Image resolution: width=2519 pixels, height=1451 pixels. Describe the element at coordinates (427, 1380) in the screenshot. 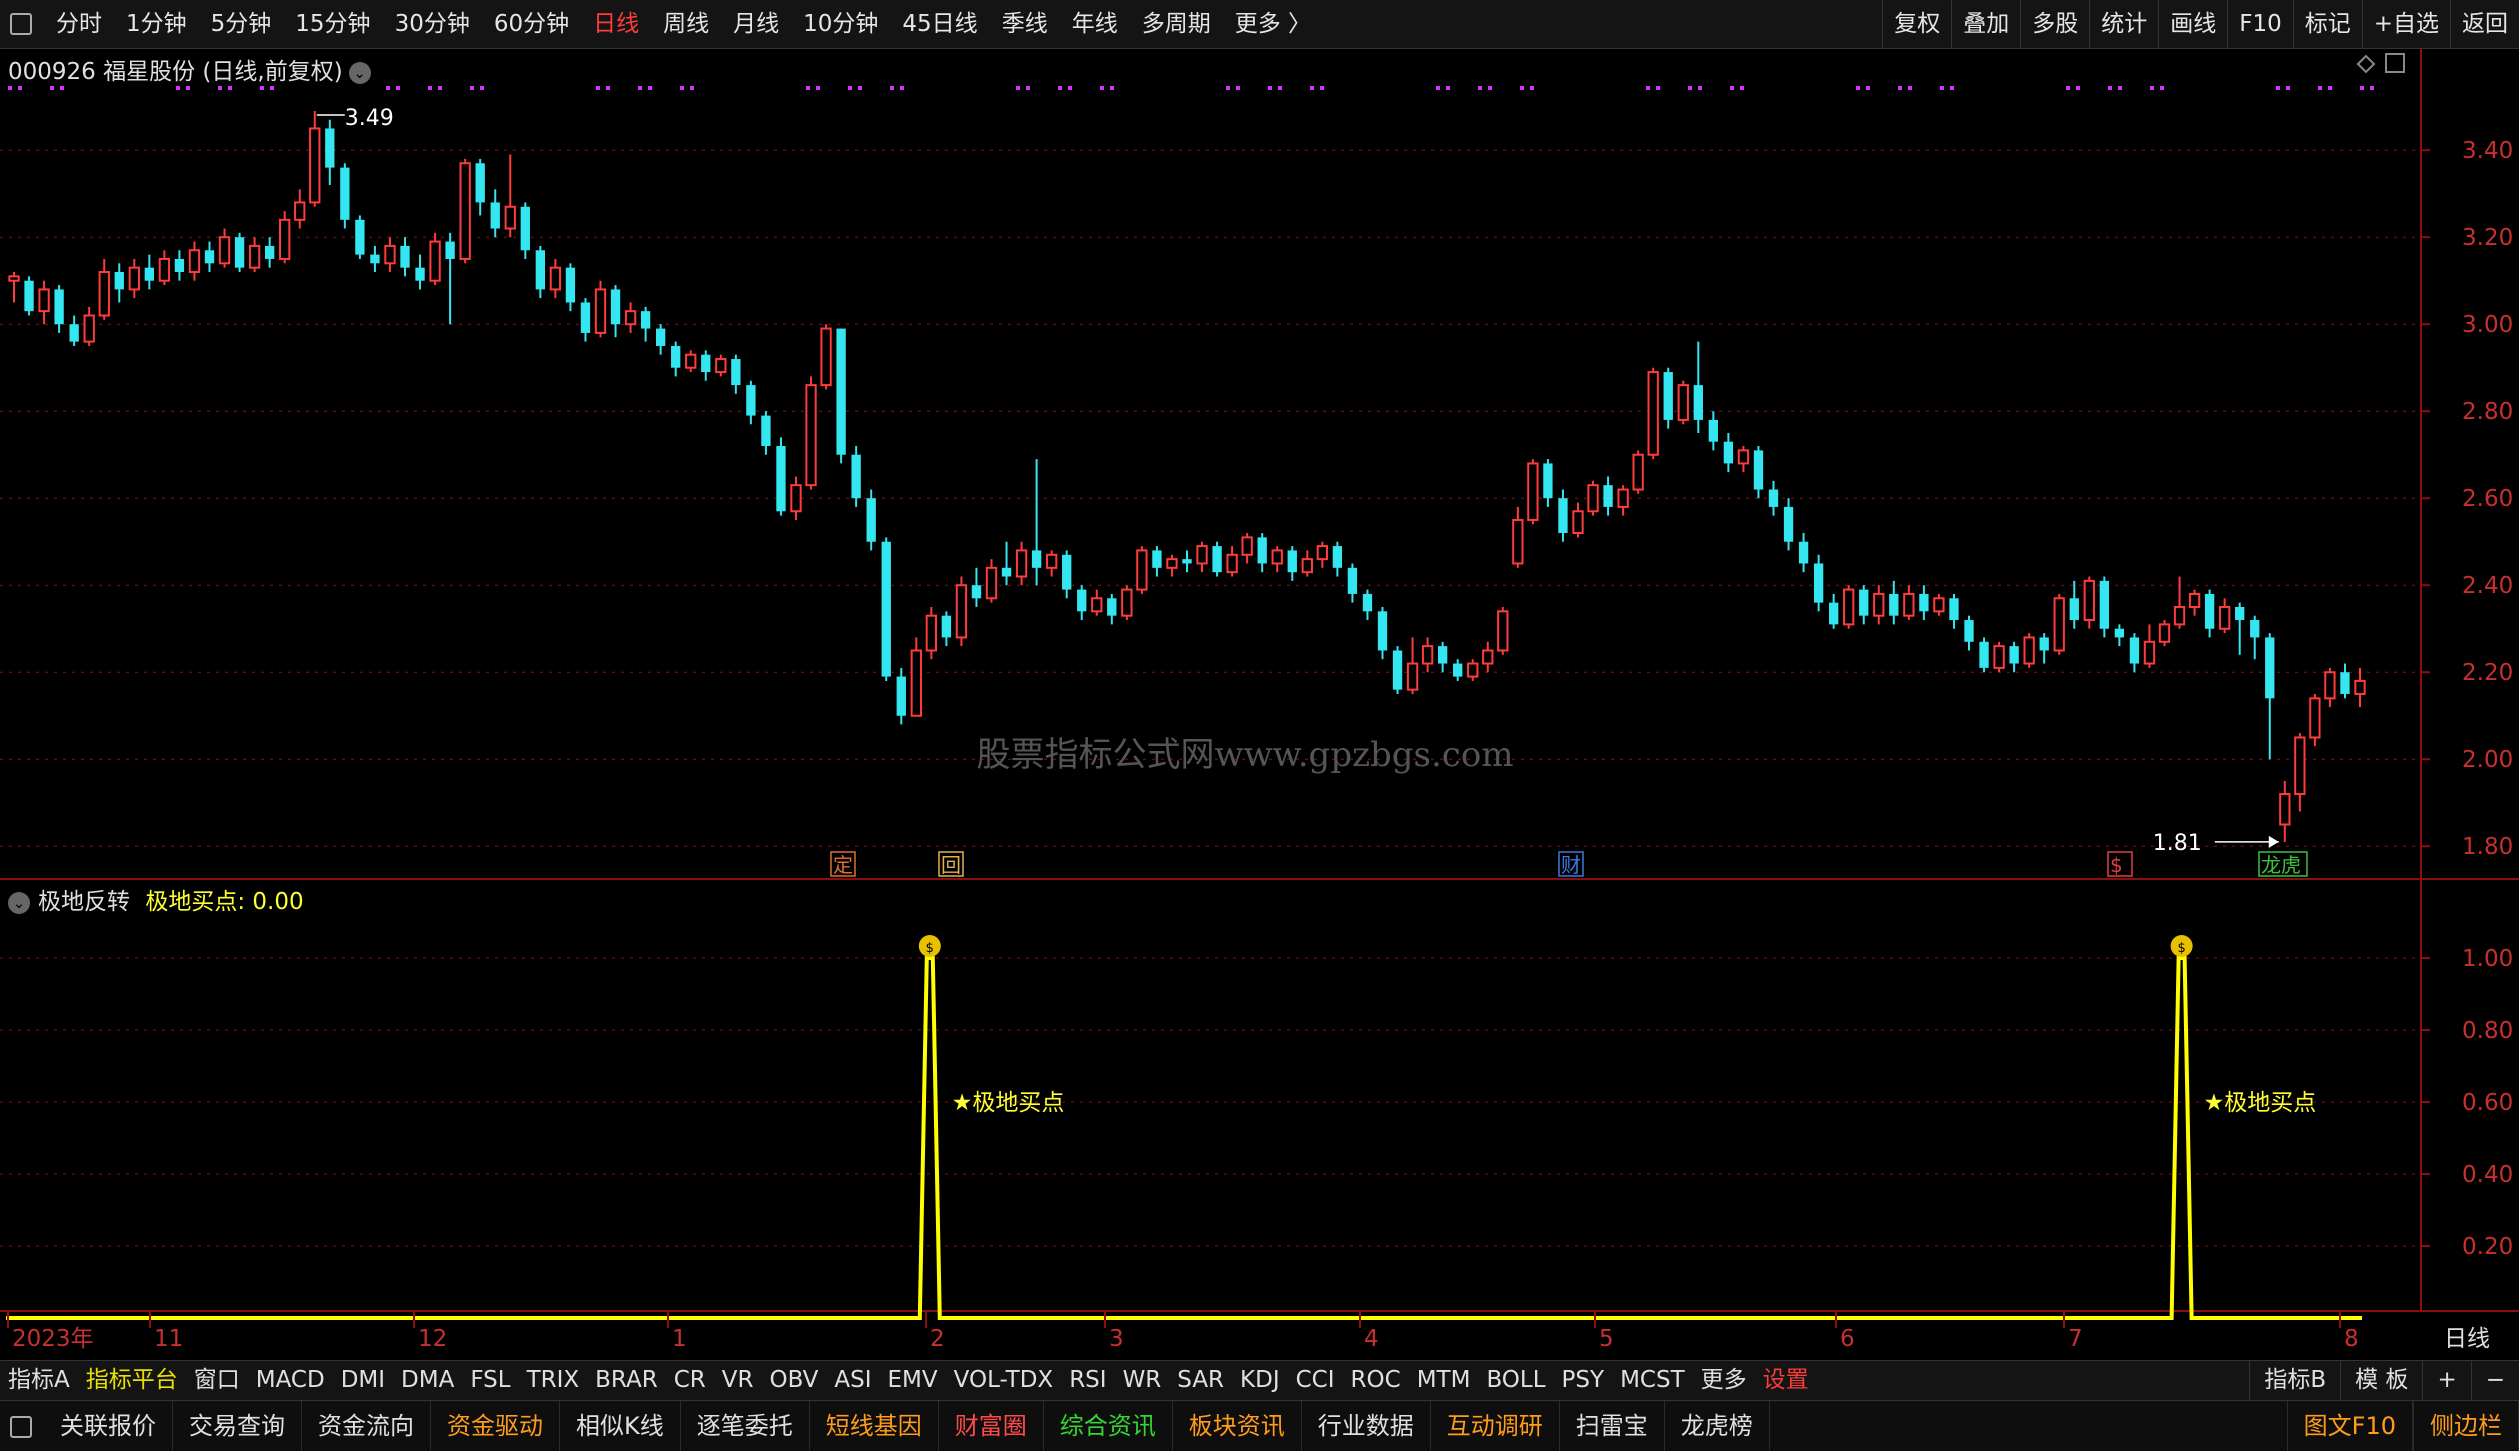

I see `indicator-tab-5: DMA` at that location.